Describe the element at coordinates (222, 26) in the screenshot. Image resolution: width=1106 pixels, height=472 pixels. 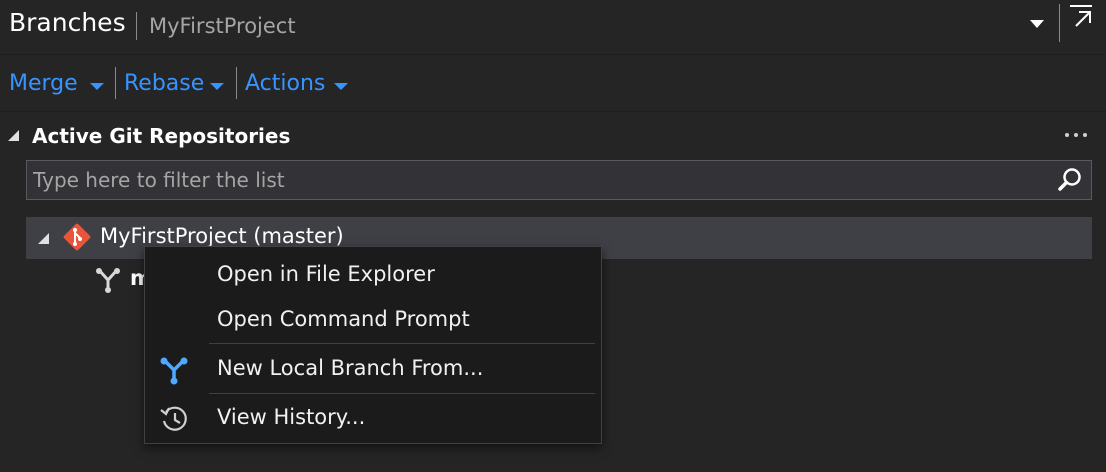
I see `project-name: MyFirstProject` at that location.